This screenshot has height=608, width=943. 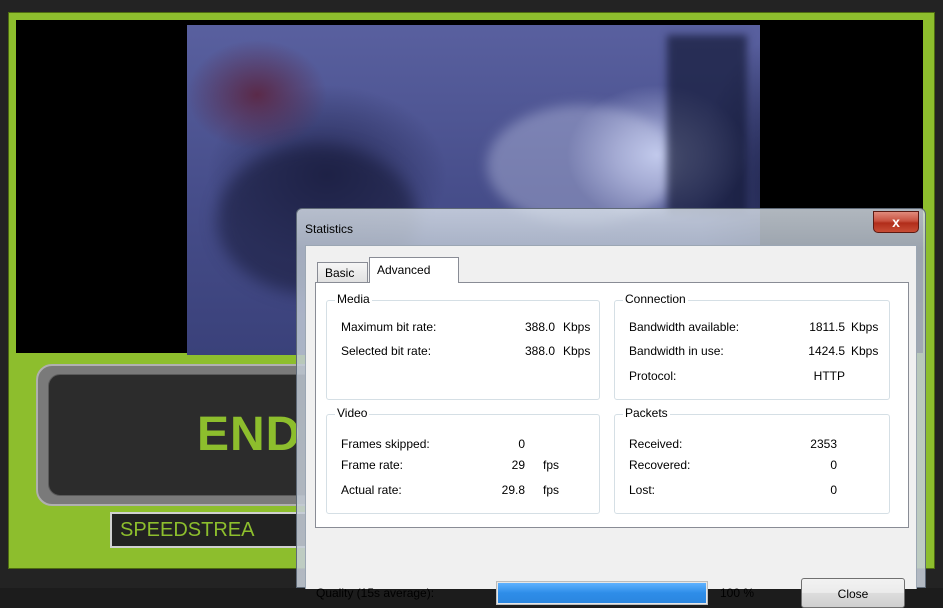 What do you see at coordinates (646, 413) in the screenshot?
I see `packets-group-title: Packets` at bounding box center [646, 413].